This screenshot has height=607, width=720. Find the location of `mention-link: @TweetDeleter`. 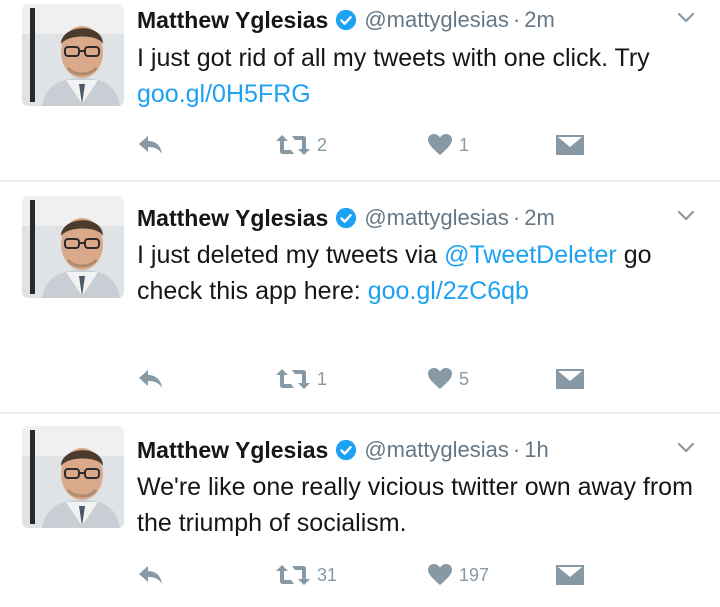

mention-link: @TweetDeleter is located at coordinates (530, 255).